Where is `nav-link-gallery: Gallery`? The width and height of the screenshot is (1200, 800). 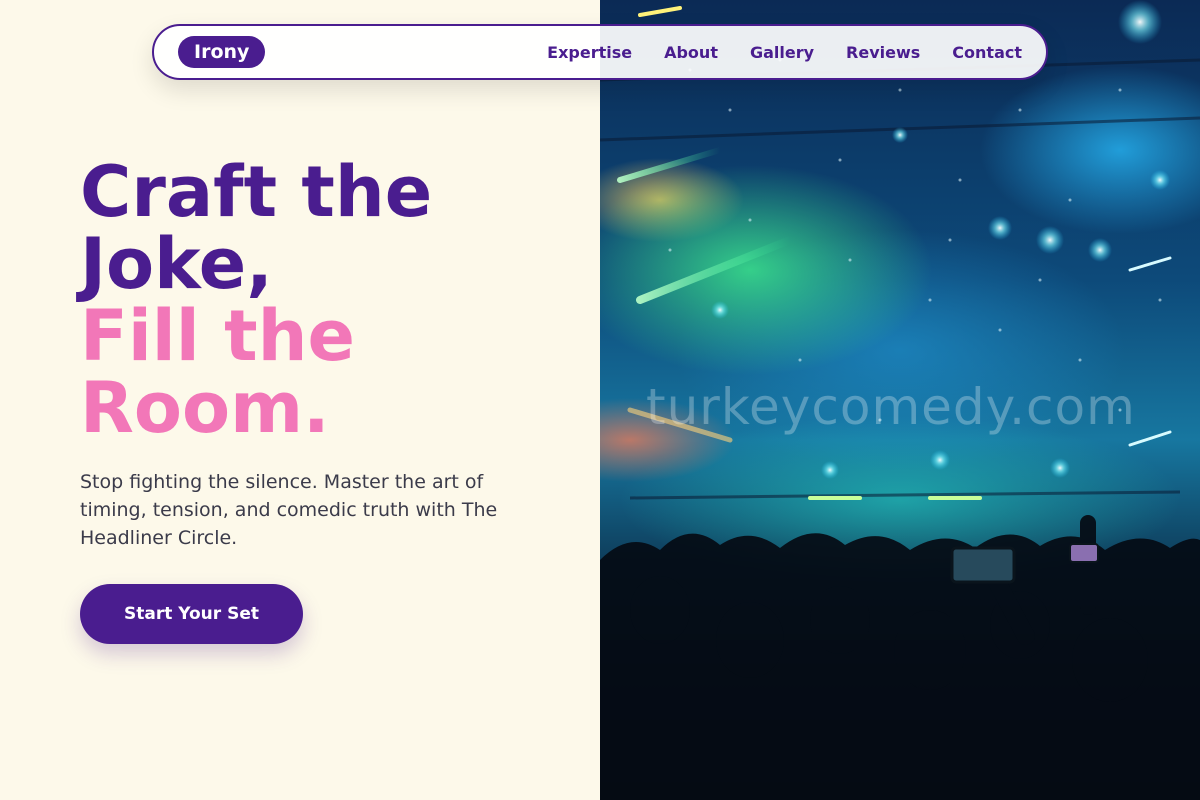 nav-link-gallery: Gallery is located at coordinates (782, 52).